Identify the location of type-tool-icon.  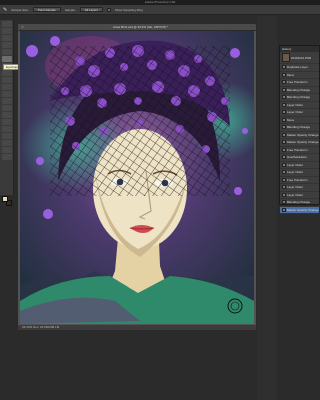
(7, 129).